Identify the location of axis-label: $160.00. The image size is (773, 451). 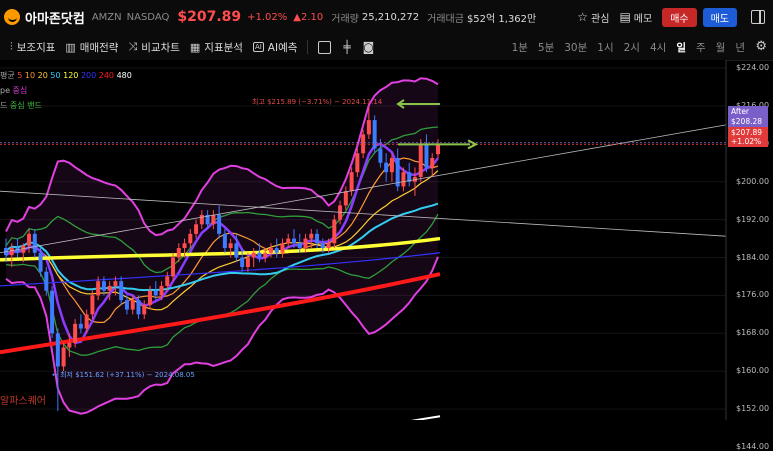
(753, 371).